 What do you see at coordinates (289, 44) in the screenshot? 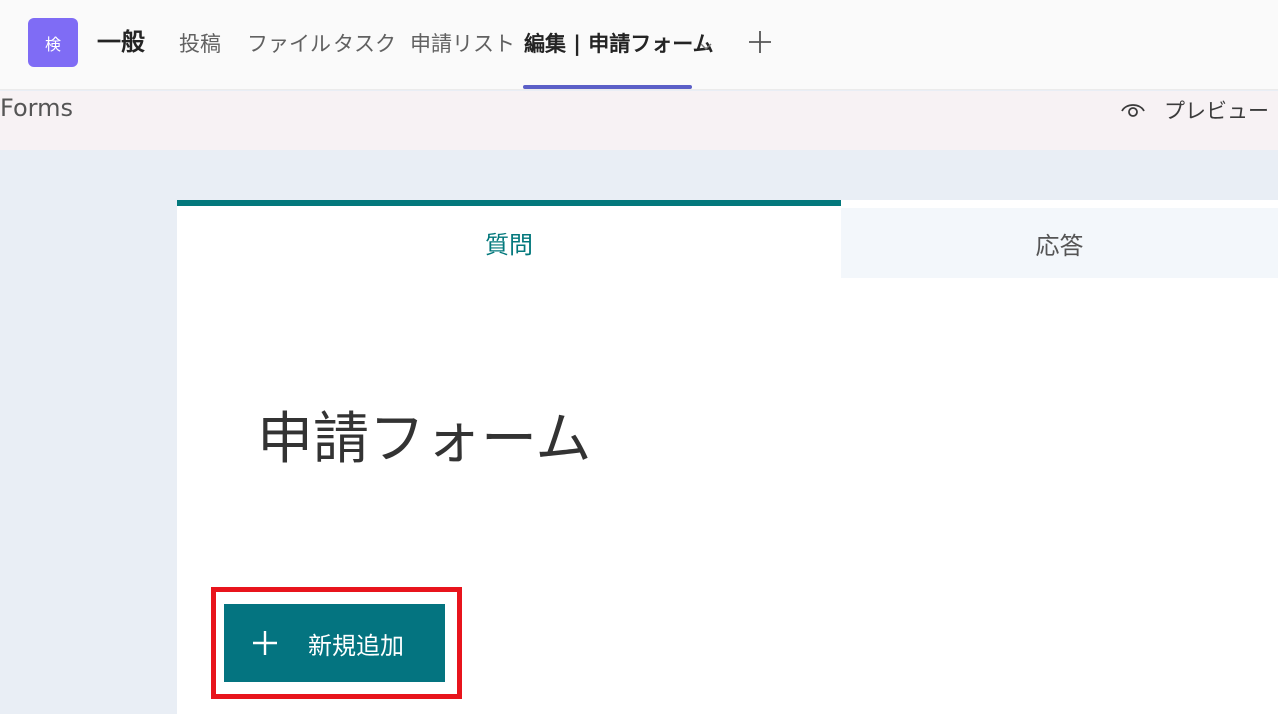
I see `tab-files: ファイル` at bounding box center [289, 44].